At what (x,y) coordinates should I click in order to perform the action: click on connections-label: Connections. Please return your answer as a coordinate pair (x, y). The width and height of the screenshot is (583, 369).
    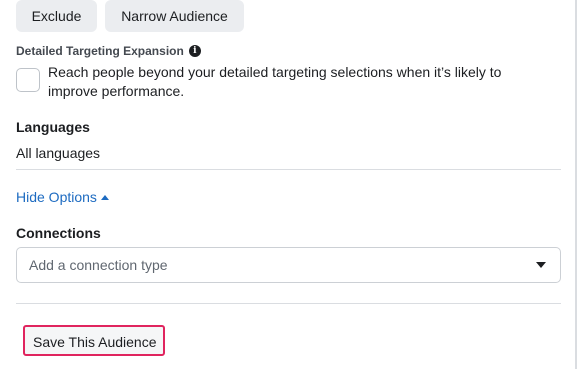
    Looking at the image, I should click on (58, 233).